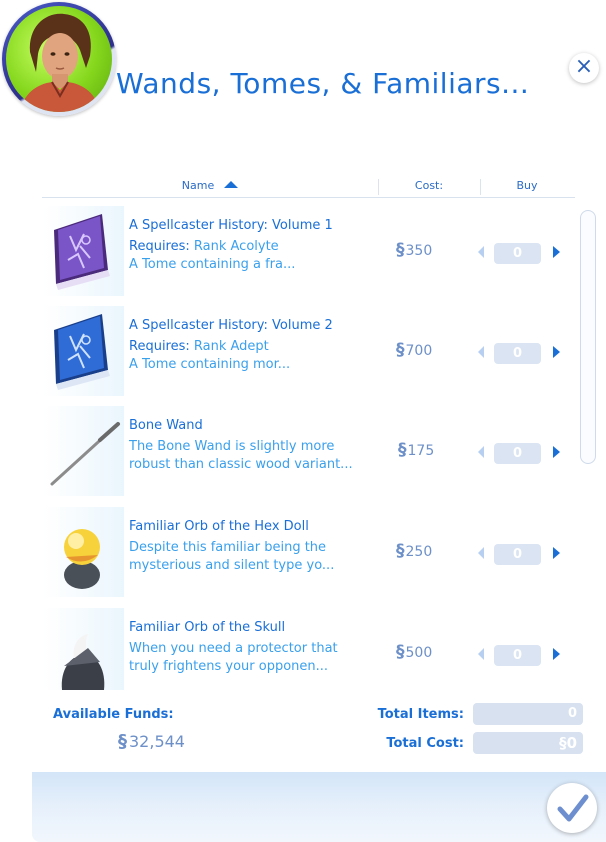 The image size is (606, 842). I want to click on close-button: ×, so click(584, 68).